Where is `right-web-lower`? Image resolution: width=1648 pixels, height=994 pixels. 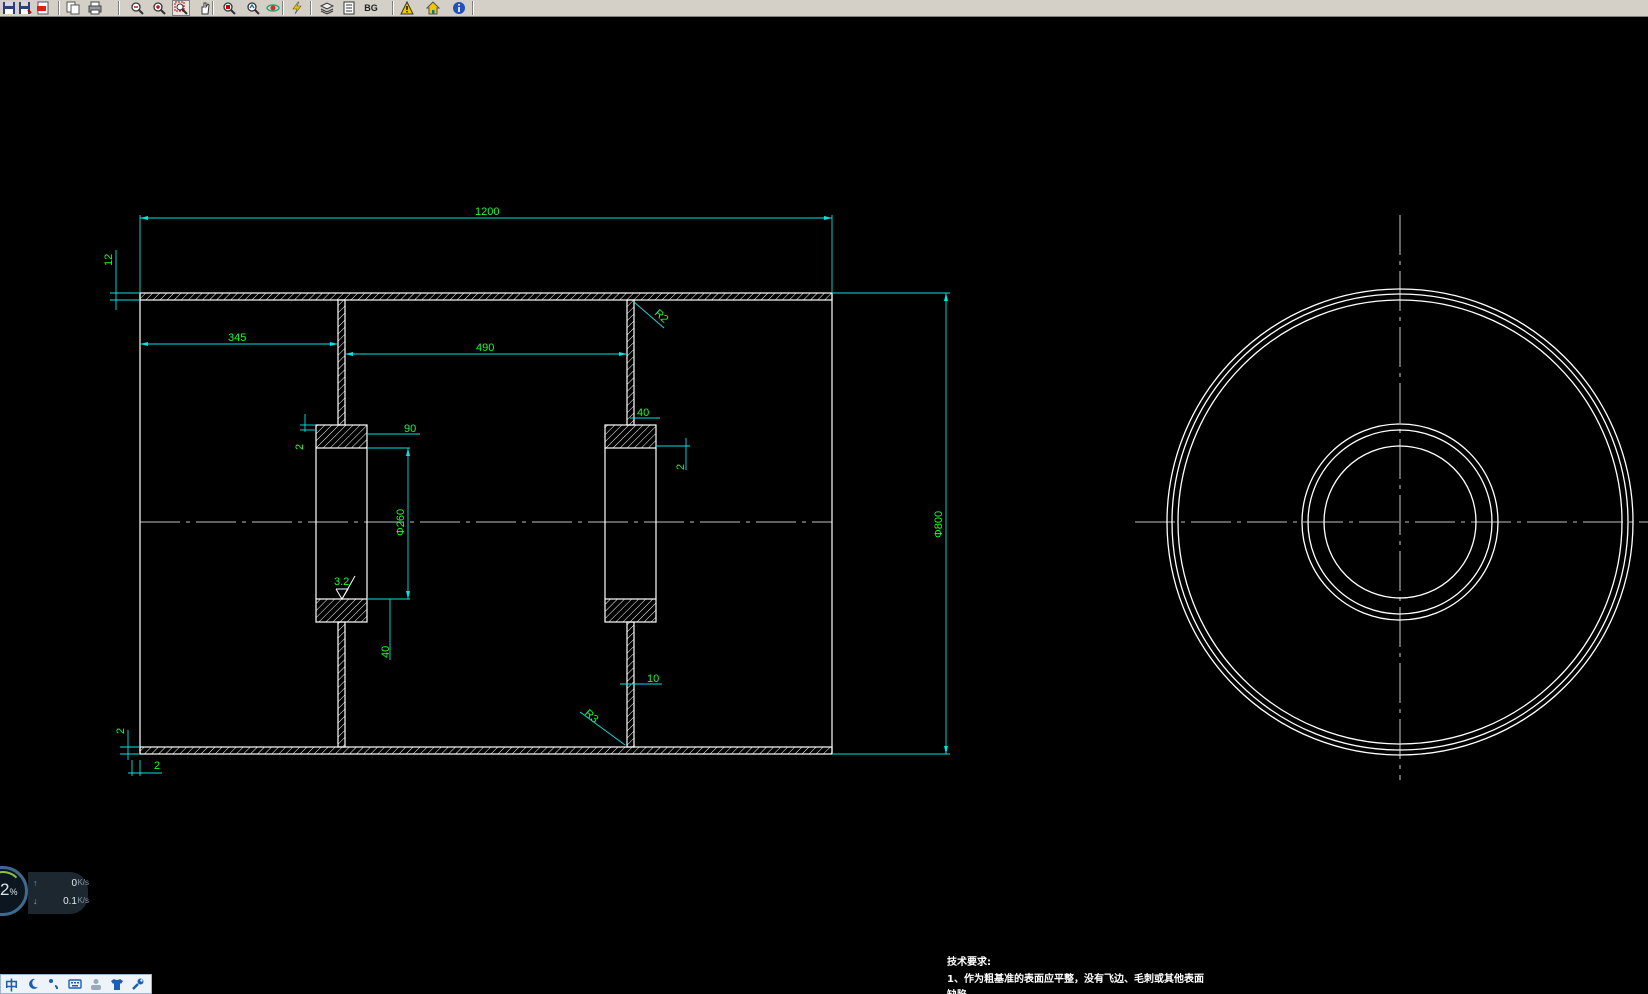
right-web-lower is located at coordinates (630, 684).